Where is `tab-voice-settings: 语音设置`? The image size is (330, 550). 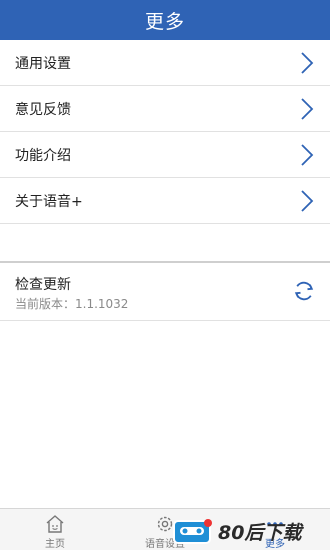
tab-voice-settings: 语音设置 is located at coordinates (165, 529).